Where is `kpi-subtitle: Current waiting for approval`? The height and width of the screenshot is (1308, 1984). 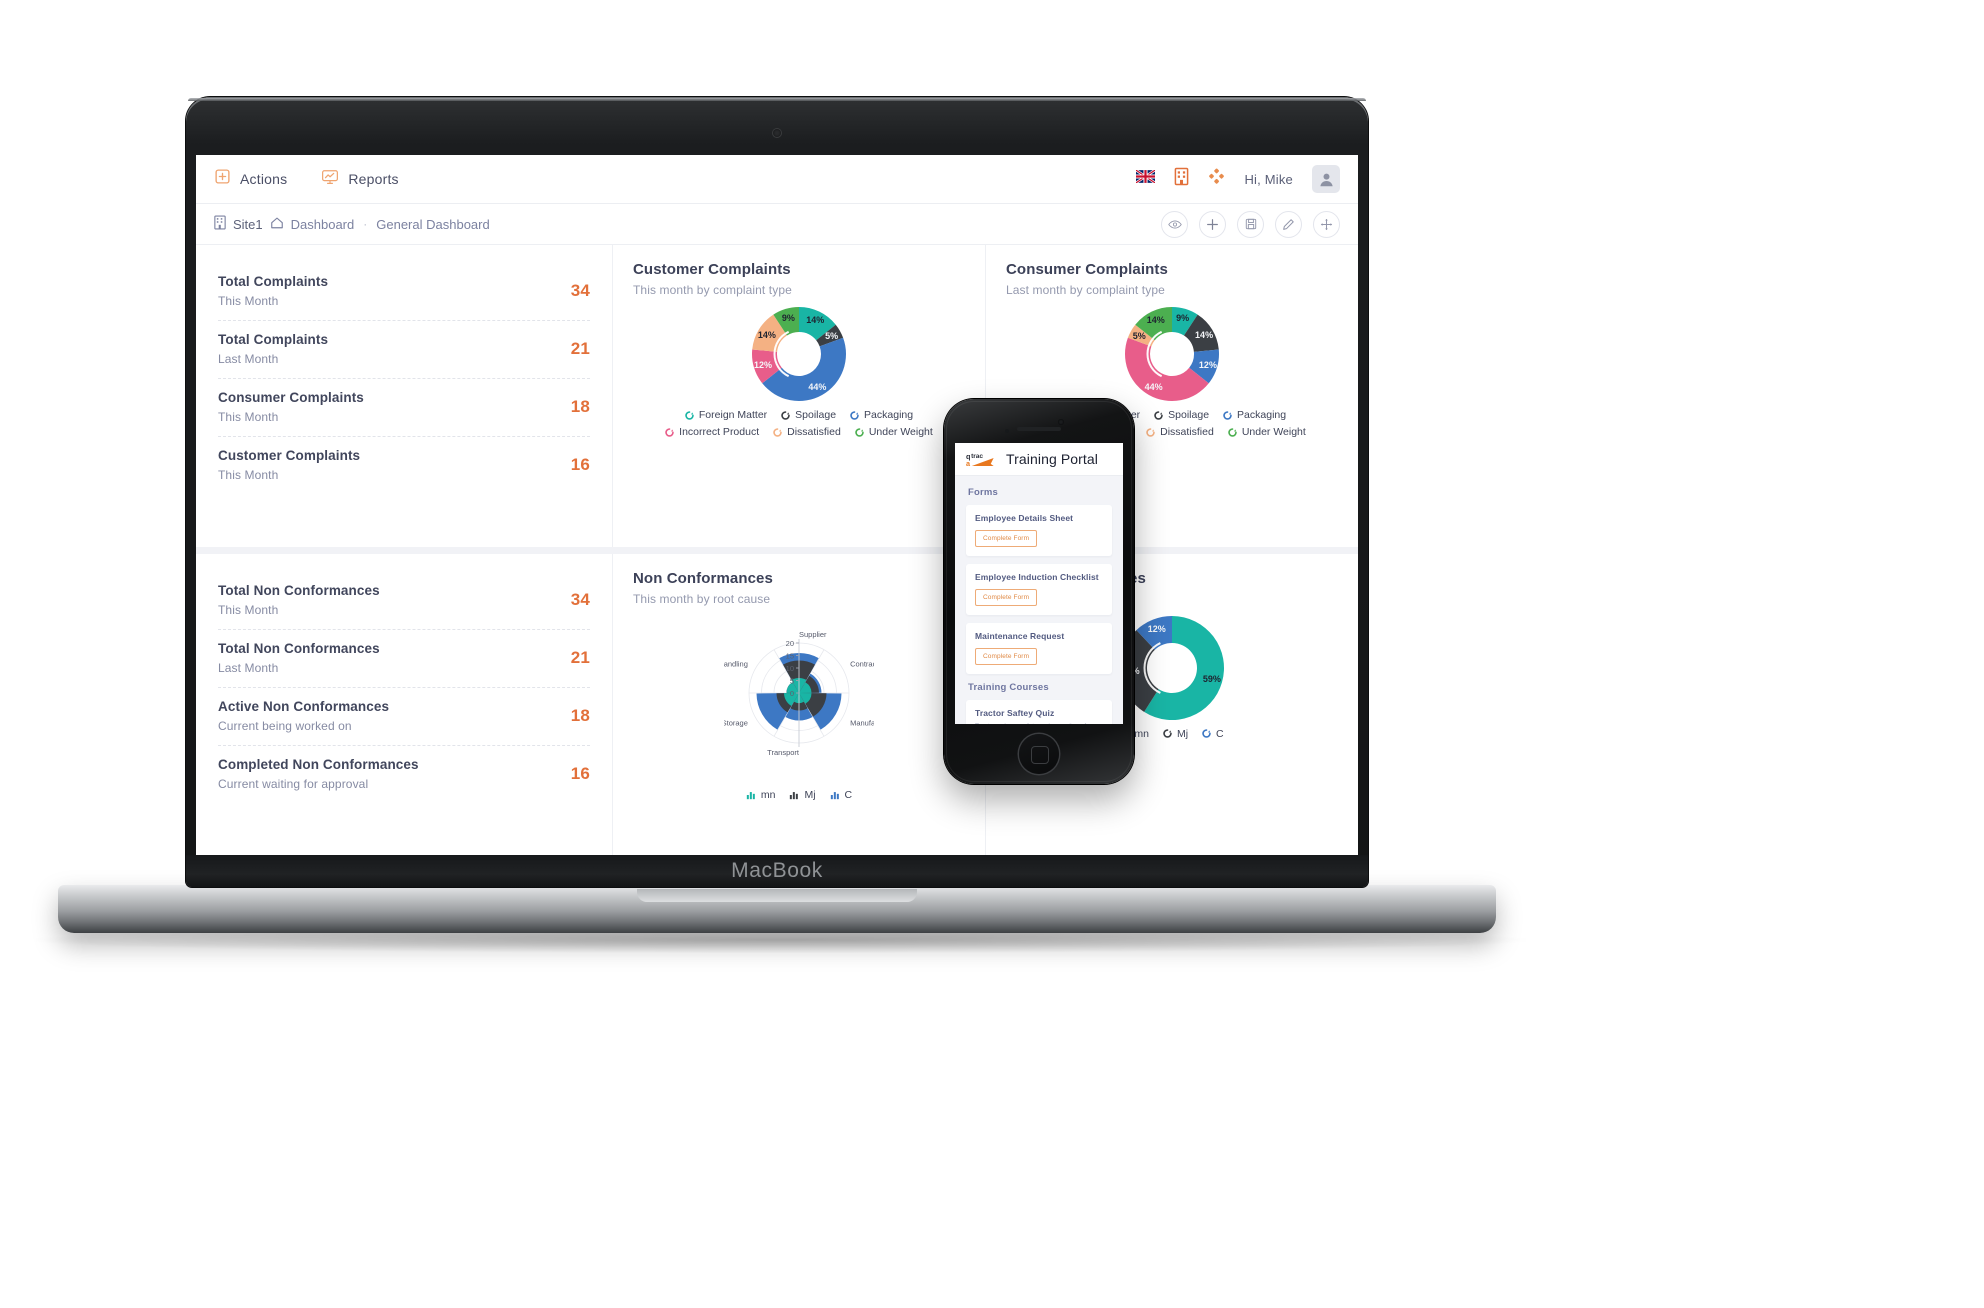
kpi-subtitle: Current waiting for approval is located at coordinates (293, 783).